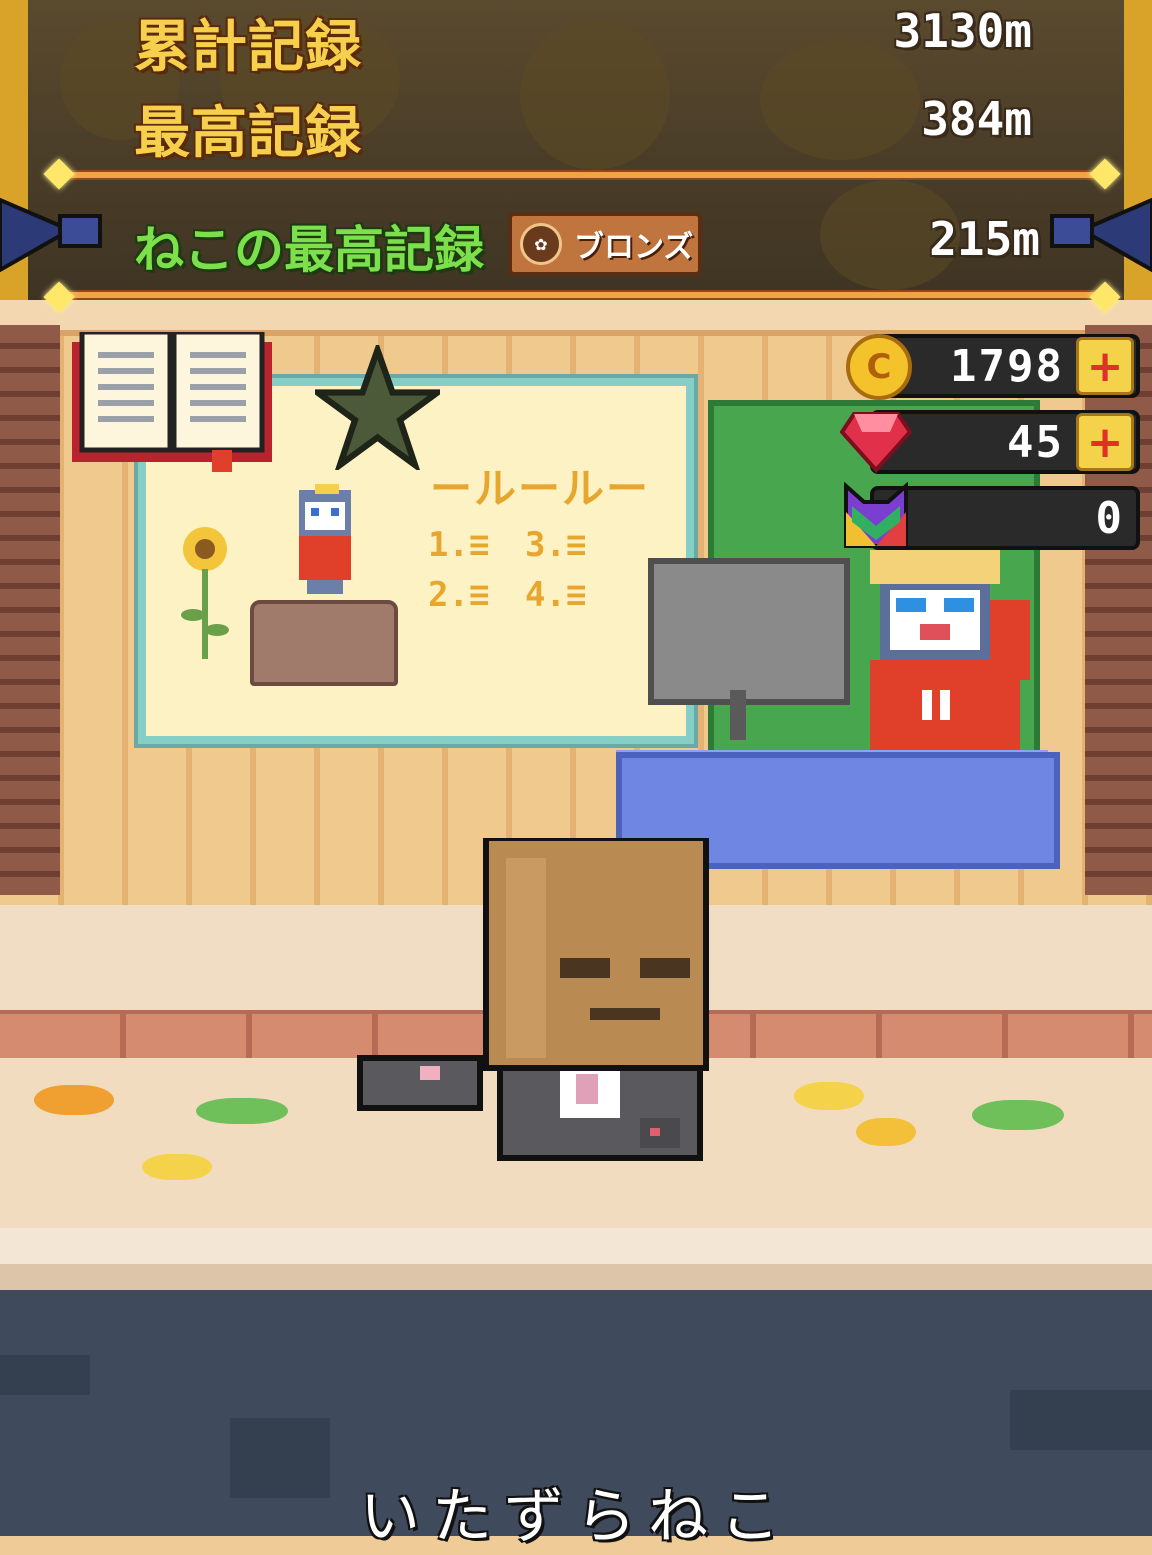  What do you see at coordinates (876, 515) in the screenshot?
I see `rainbow-cat-ticket-icon` at bounding box center [876, 515].